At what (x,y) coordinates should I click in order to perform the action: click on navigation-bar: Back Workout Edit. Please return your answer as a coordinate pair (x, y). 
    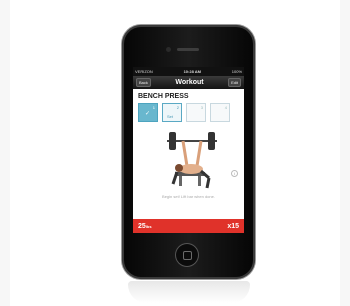
    Looking at the image, I should click on (188, 82).